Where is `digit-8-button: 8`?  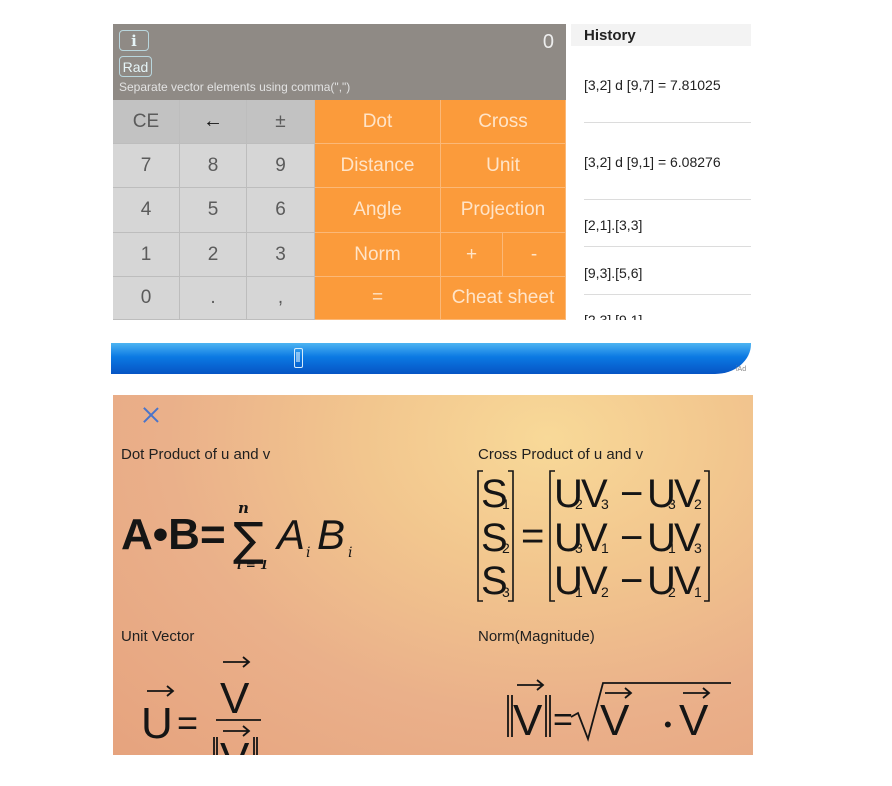
digit-8-button: 8 is located at coordinates (213, 166).